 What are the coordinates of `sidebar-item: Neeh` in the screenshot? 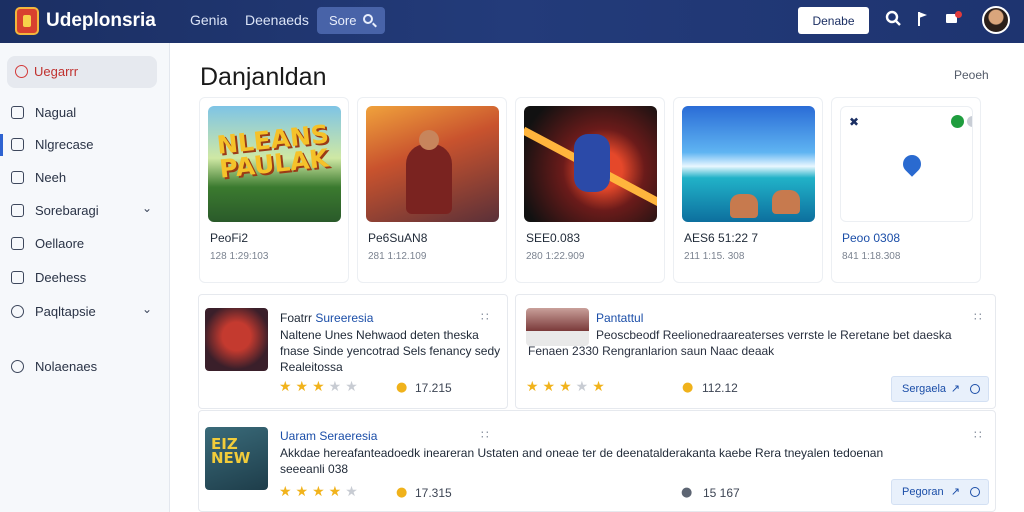 It's located at (85, 178).